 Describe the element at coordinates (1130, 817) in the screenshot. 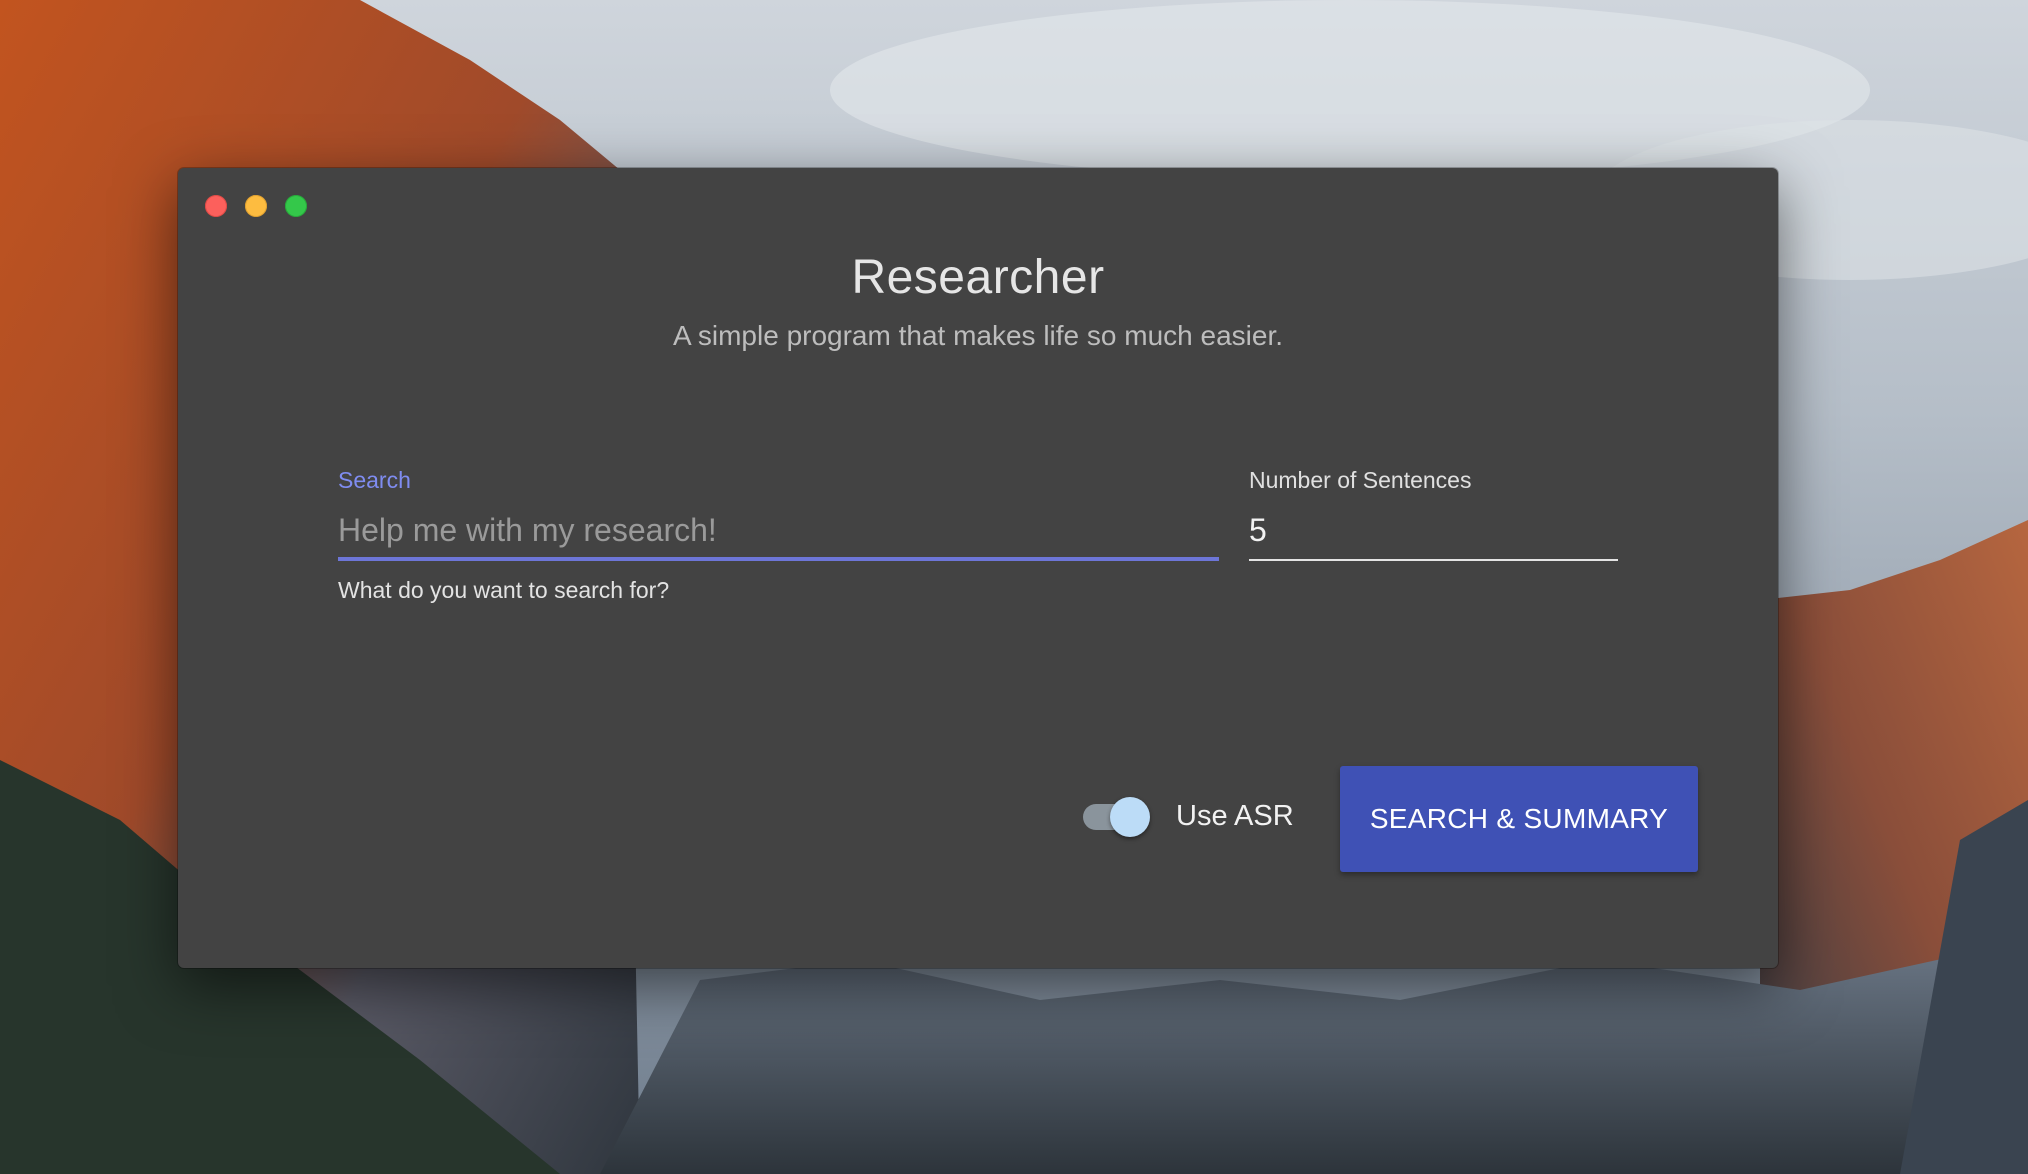

I see `asr-toggle-thumb` at that location.